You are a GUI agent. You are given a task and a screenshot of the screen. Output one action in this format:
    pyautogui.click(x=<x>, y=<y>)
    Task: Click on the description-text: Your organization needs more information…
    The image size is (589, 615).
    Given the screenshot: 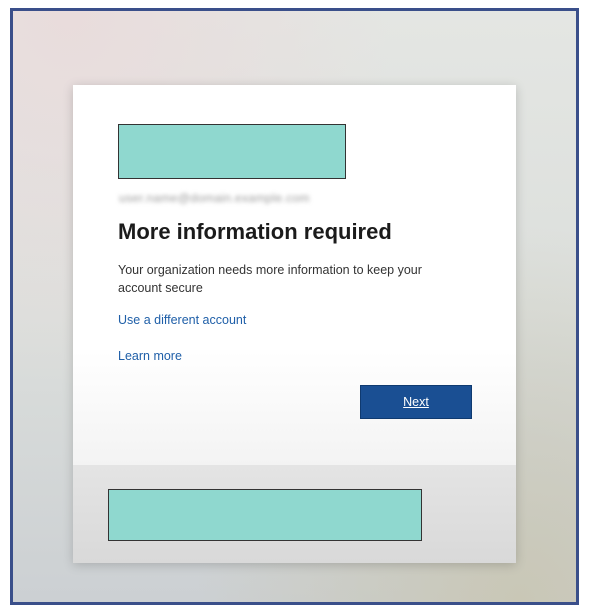 What is the action you would take?
    pyautogui.click(x=270, y=279)
    